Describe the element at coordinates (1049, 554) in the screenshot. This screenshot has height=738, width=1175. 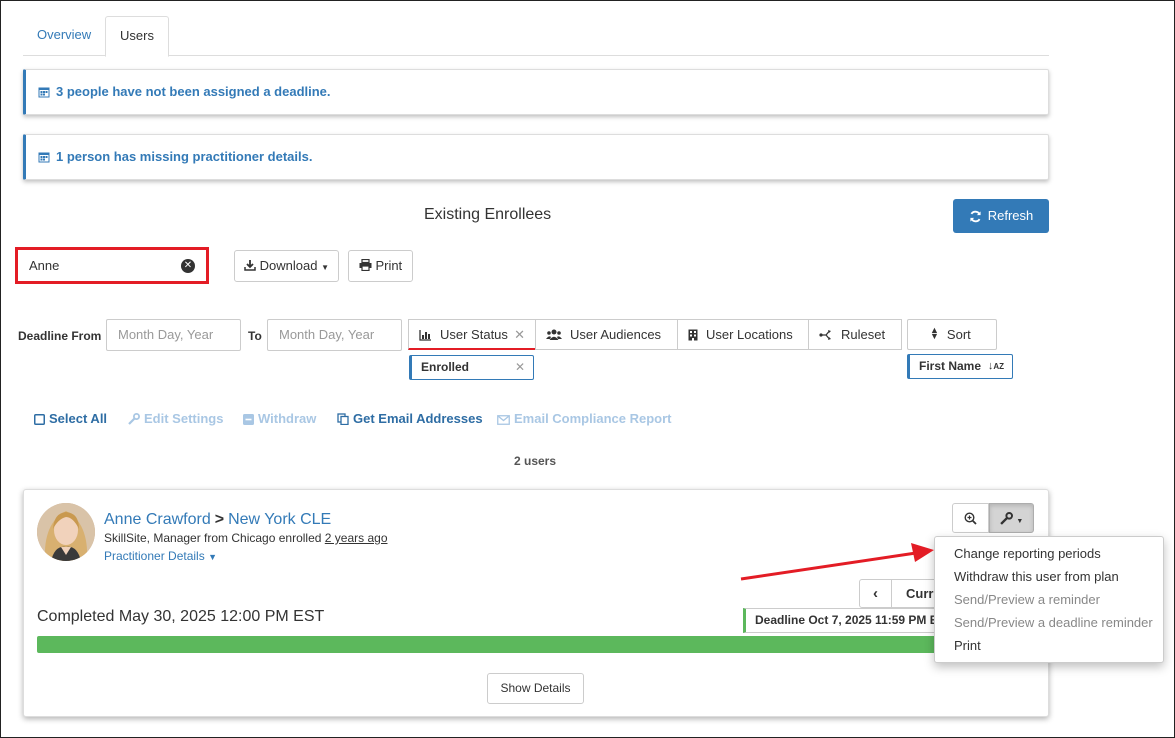
I see `menu-item-change-reporting-periods: Change reporting periods` at that location.